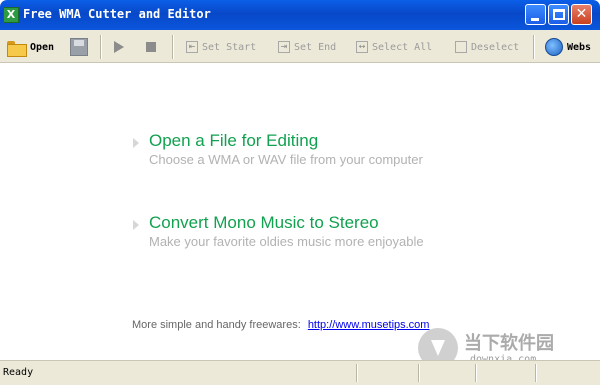  Describe the element at coordinates (369, 325) in the screenshot. I see `website-link: http://www.musetips.com` at that location.